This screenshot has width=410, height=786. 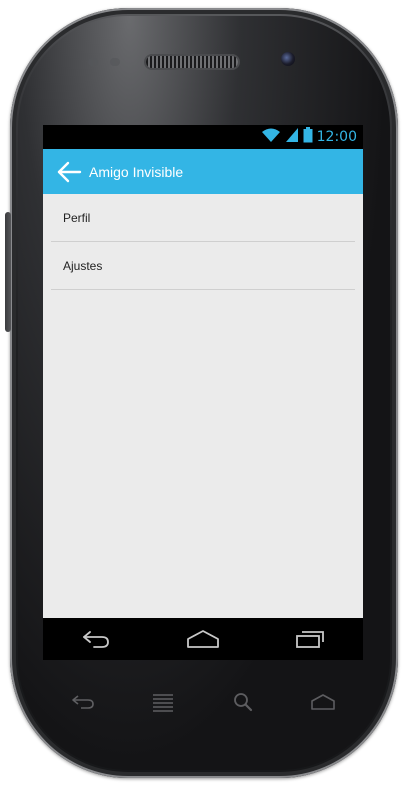 I want to click on hw-back-icon, so click(x=83, y=702).